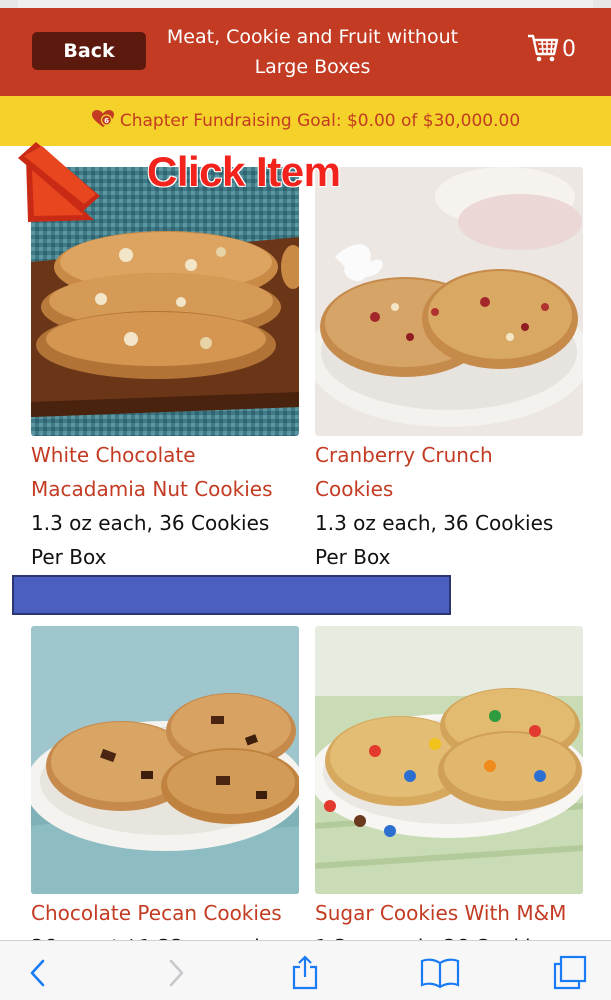 The image size is (611, 1000). What do you see at coordinates (449, 760) in the screenshot?
I see `product-image-sugar-cookies-mm` at bounding box center [449, 760].